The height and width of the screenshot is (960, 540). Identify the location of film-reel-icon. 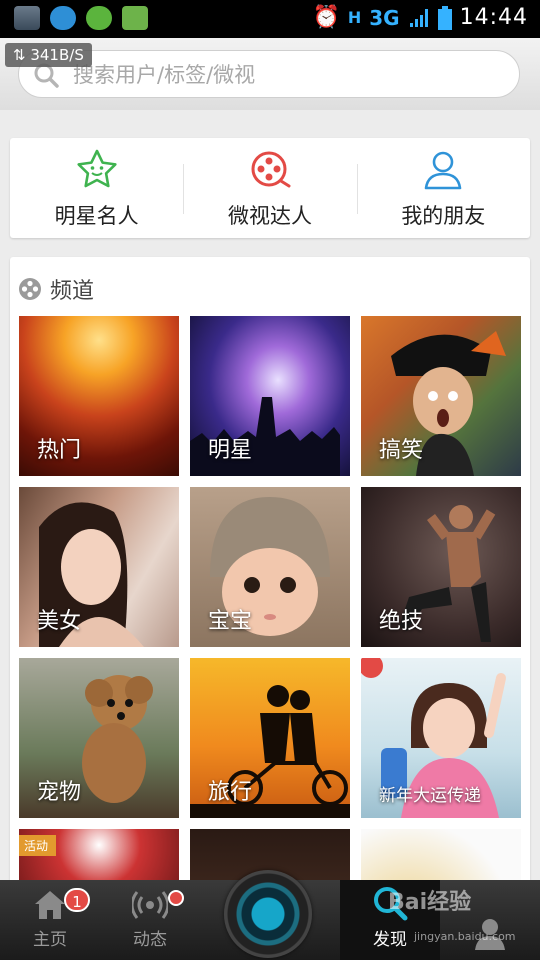
(271, 169).